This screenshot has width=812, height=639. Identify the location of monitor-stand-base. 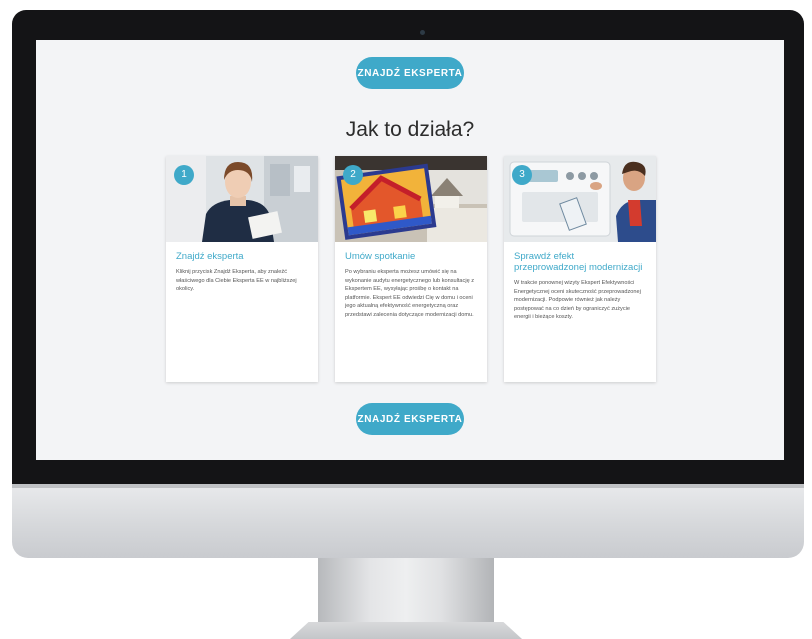
(406, 630).